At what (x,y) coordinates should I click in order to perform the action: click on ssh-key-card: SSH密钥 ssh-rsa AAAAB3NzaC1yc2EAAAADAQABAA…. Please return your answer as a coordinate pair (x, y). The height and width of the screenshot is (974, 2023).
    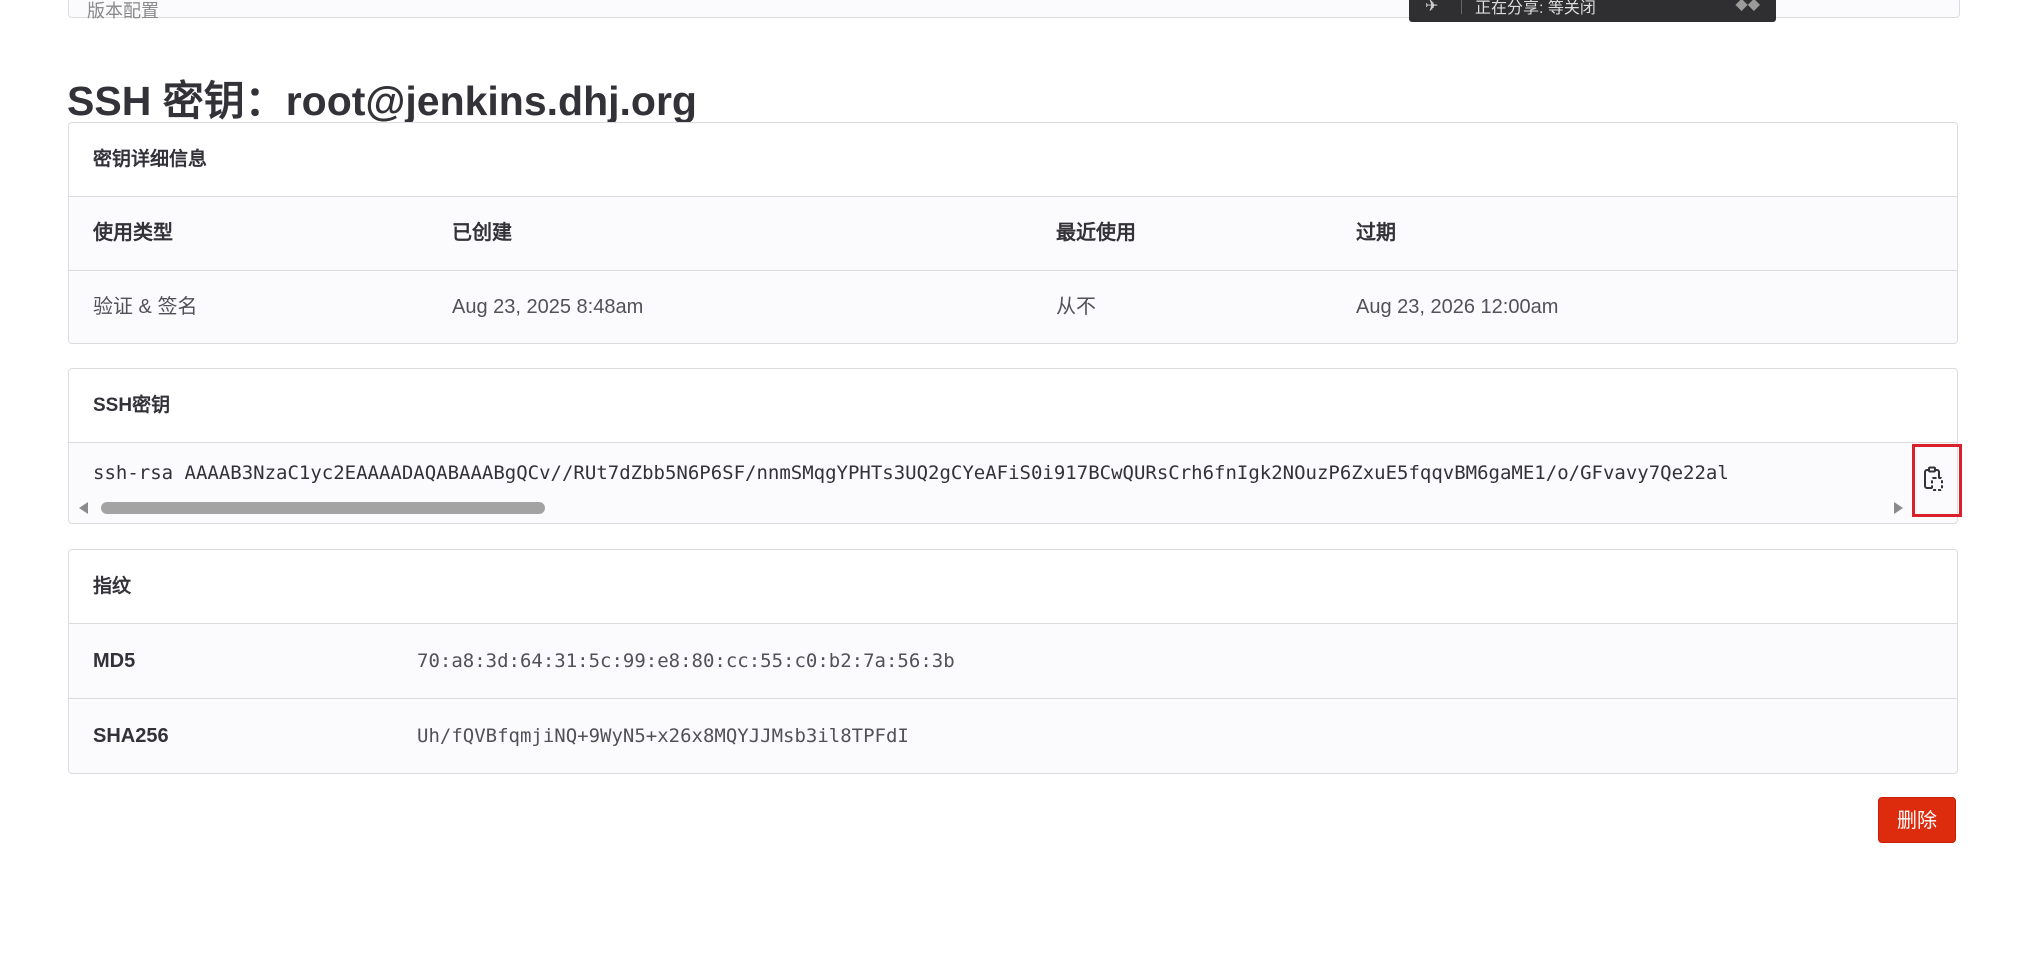
    Looking at the image, I should click on (1013, 446).